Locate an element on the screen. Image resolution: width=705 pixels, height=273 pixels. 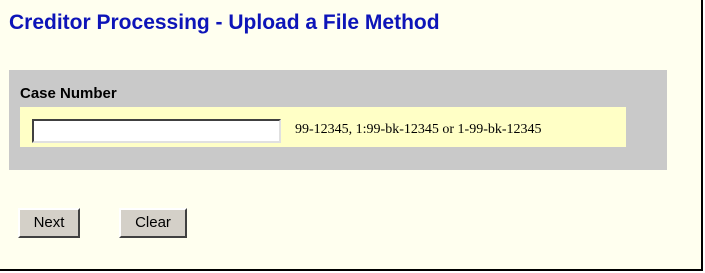
case-number-input is located at coordinates (156, 131).